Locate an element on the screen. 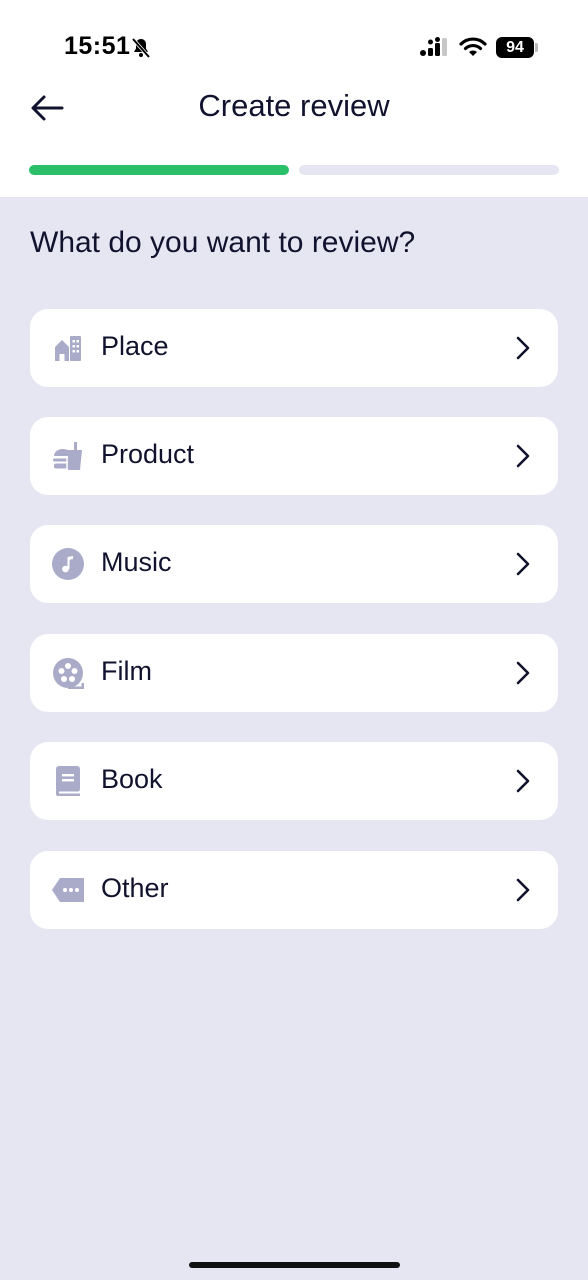  signal-icon is located at coordinates (433, 46).